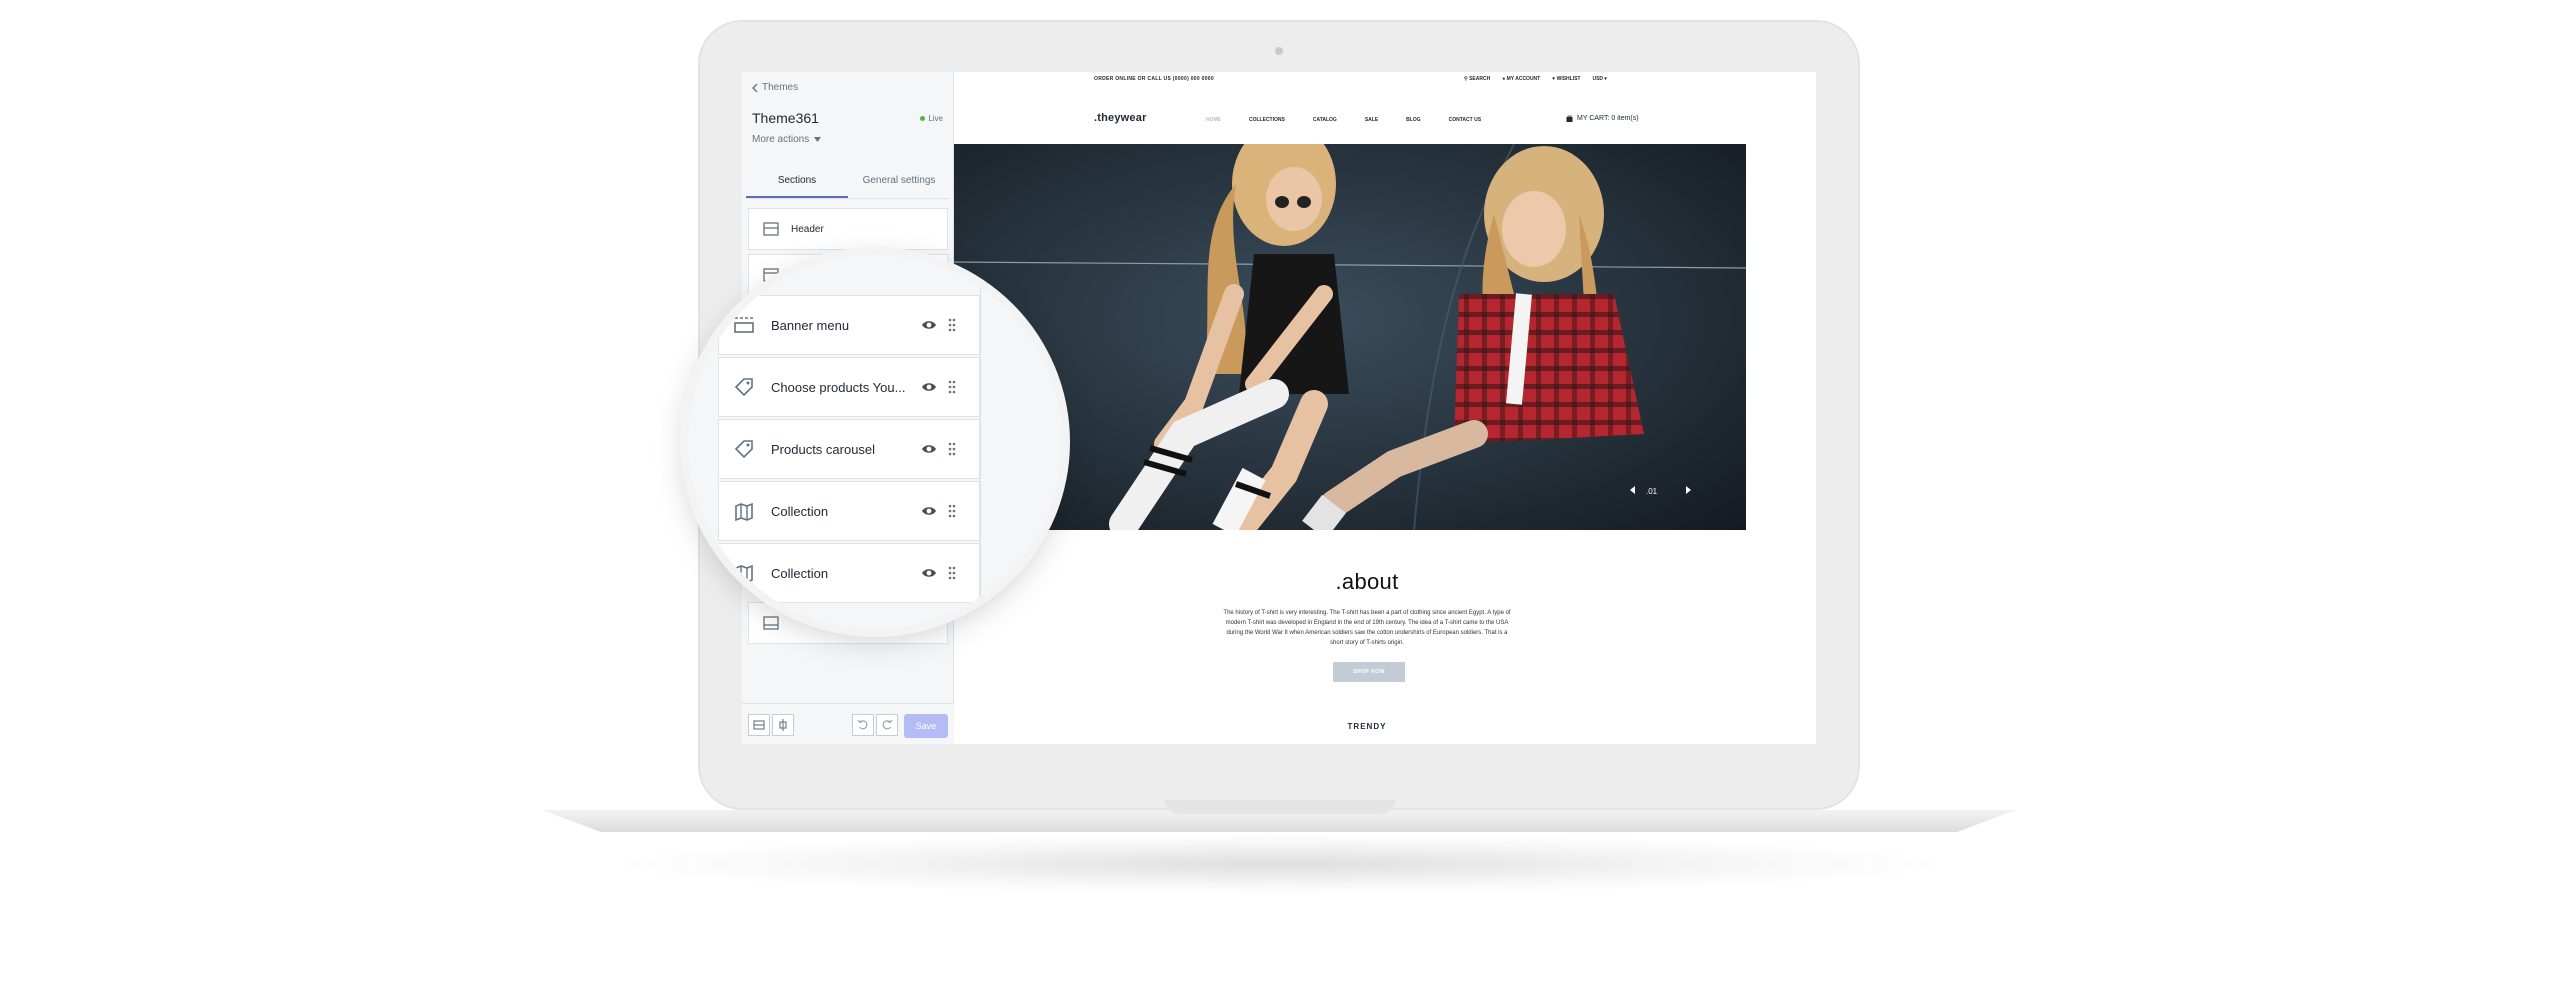  What do you see at coordinates (1280, 864) in the screenshot?
I see `laptop-shadow` at bounding box center [1280, 864].